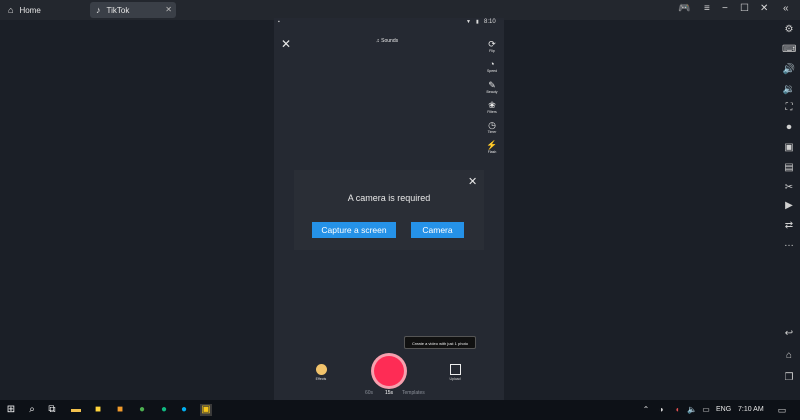  I want to click on mode-60s: 60s, so click(369, 393).